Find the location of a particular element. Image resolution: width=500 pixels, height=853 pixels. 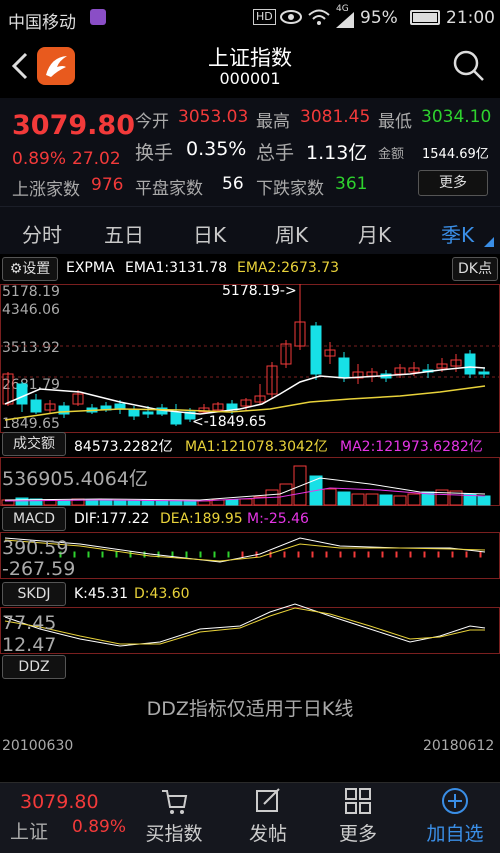

skdj-y-top: 77.45 is located at coordinates (29, 623).